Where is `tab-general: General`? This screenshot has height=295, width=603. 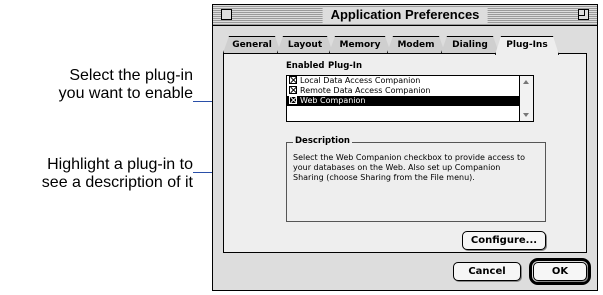
tab-general: General is located at coordinates (252, 44).